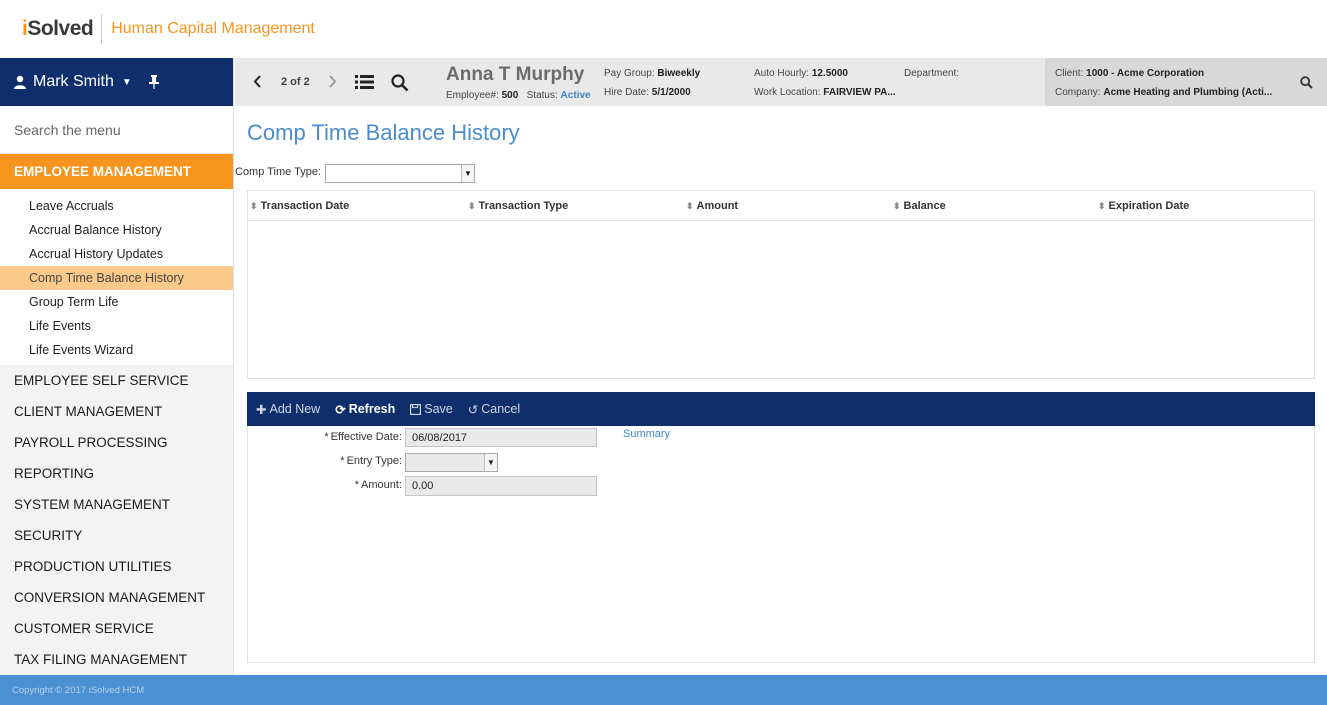 This screenshot has height=705, width=1327. I want to click on section-tax-filing-management: TAX FILING MANAGEMENT, so click(116, 659).